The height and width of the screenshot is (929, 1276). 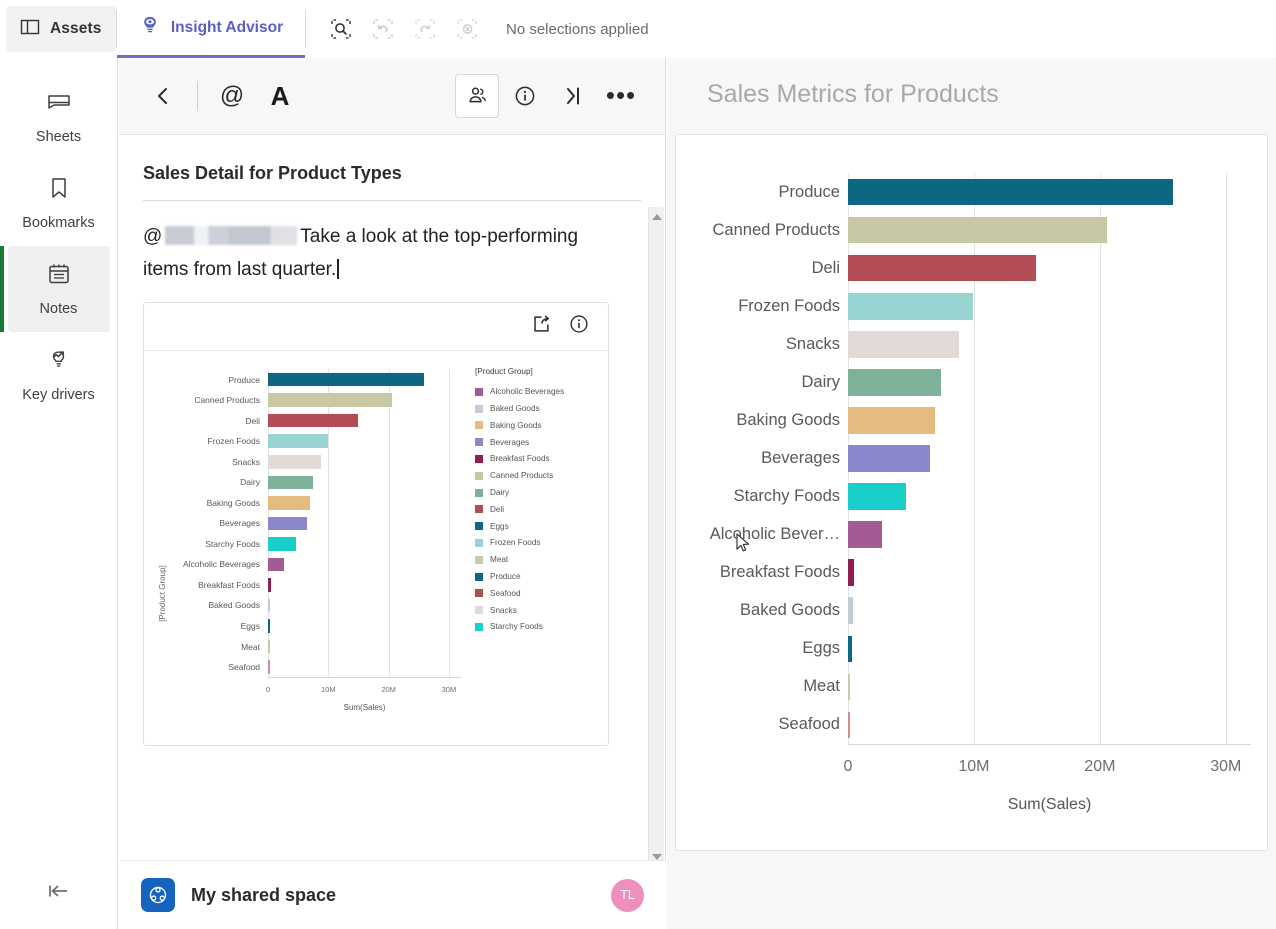 I want to click on bar-row: Produce, so click(x=971, y=192).